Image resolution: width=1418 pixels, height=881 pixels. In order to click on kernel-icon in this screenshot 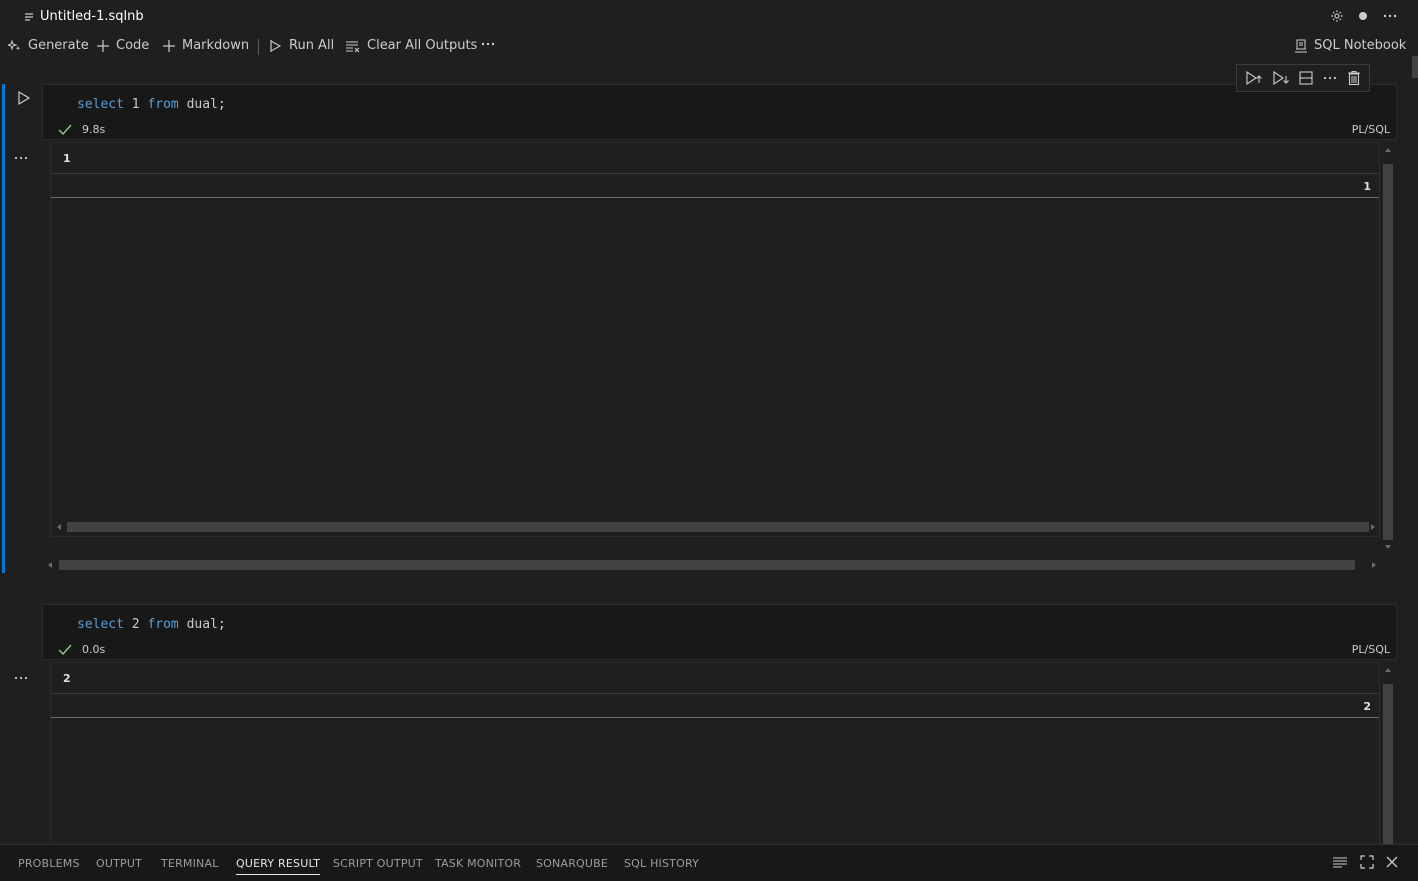, I will do `click(1301, 46)`.